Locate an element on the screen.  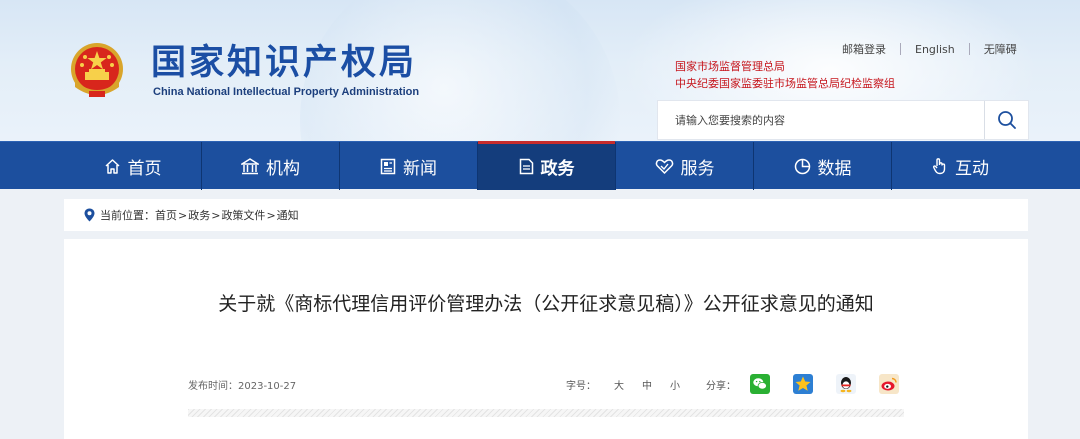
qq-icon is located at coordinates (846, 384).